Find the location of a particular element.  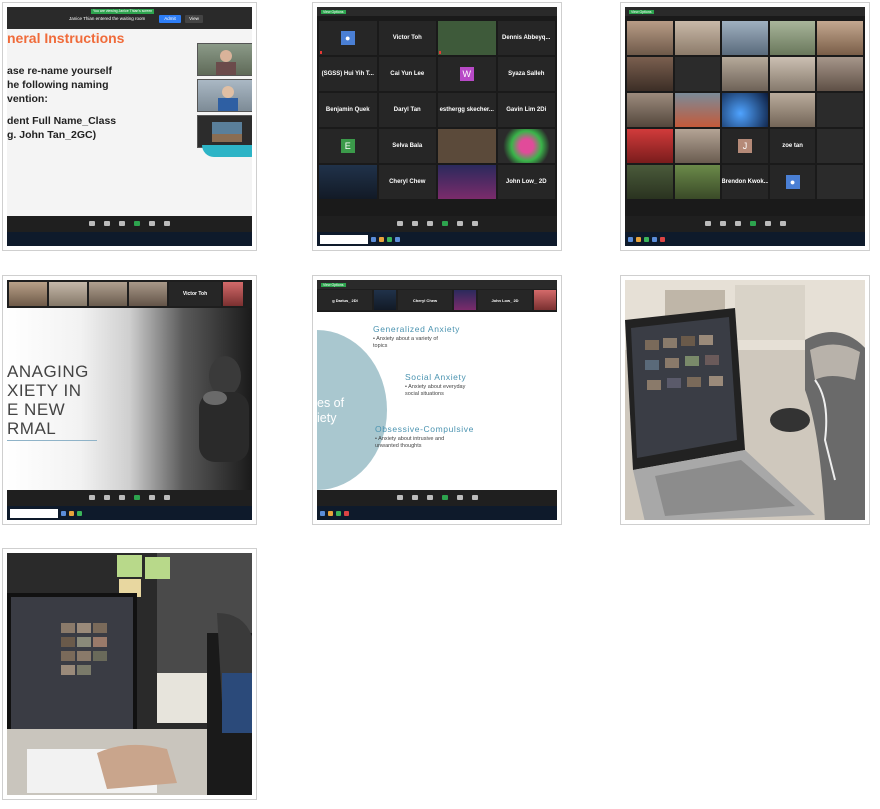

thumbnail-laptop-photo is located at coordinates (745, 400).